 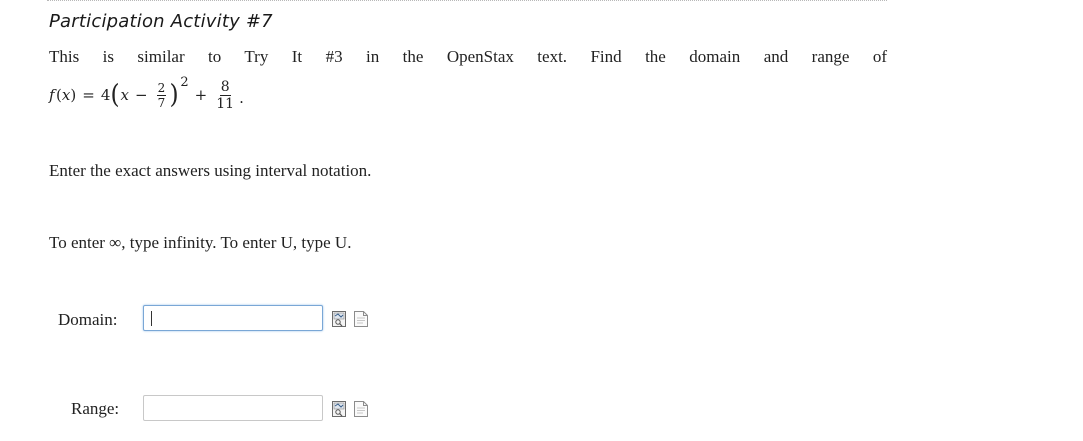 I want to click on constant-fraction: 8 11, so click(x=225, y=95).